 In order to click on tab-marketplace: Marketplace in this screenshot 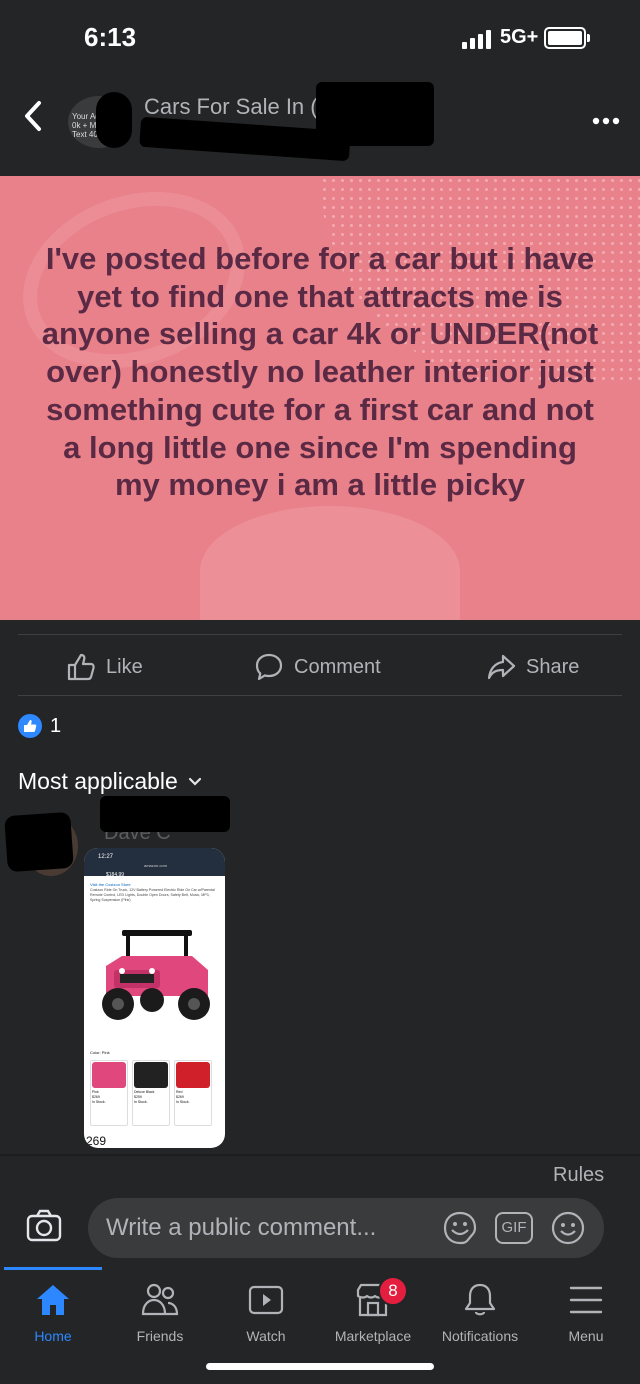, I will do `click(373, 1313)`.